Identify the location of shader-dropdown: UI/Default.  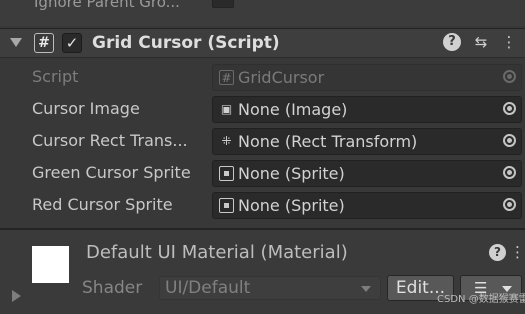
(270, 288).